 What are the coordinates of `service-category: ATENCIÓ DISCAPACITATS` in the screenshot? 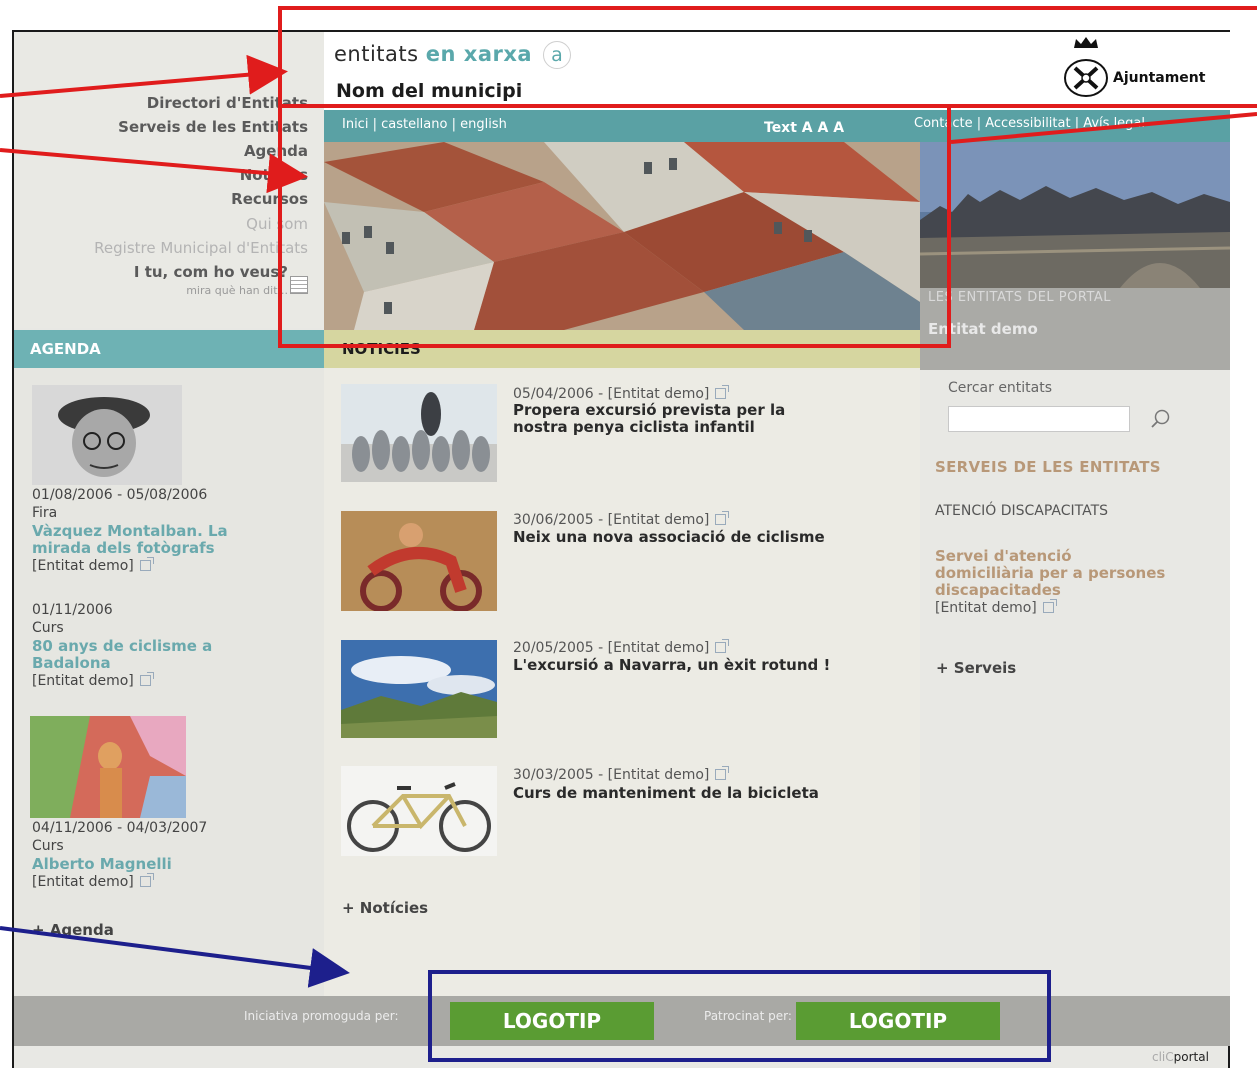 It's located at (1022, 511).